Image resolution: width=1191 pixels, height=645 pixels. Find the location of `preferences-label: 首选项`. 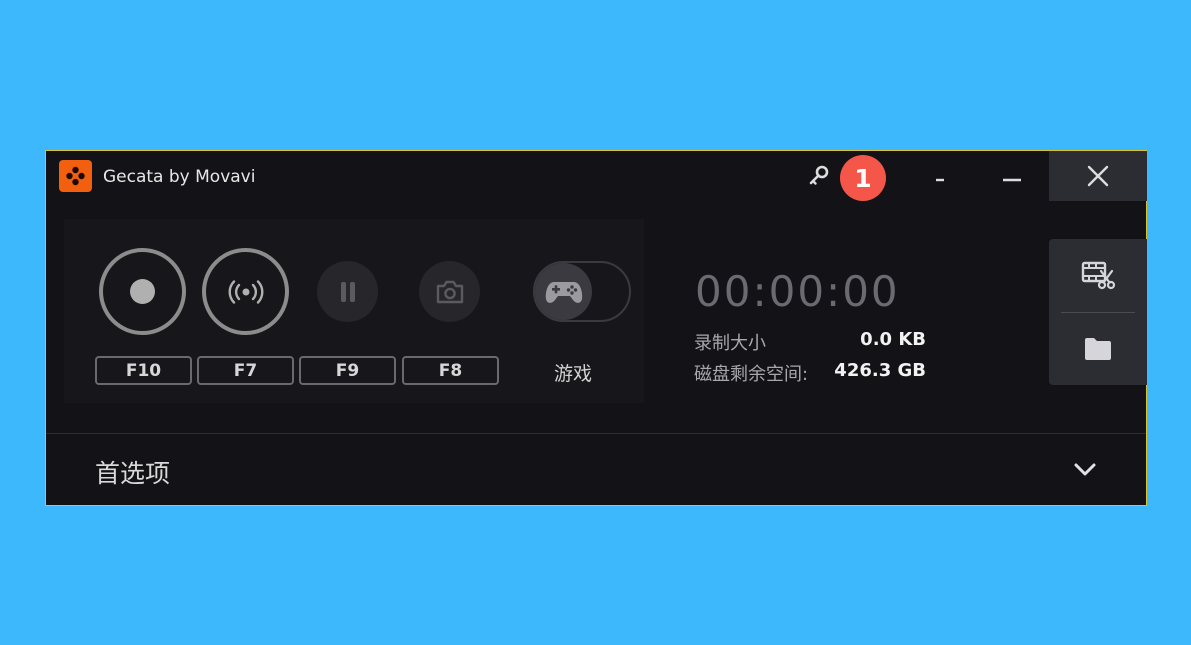

preferences-label: 首选项 is located at coordinates (133, 473).